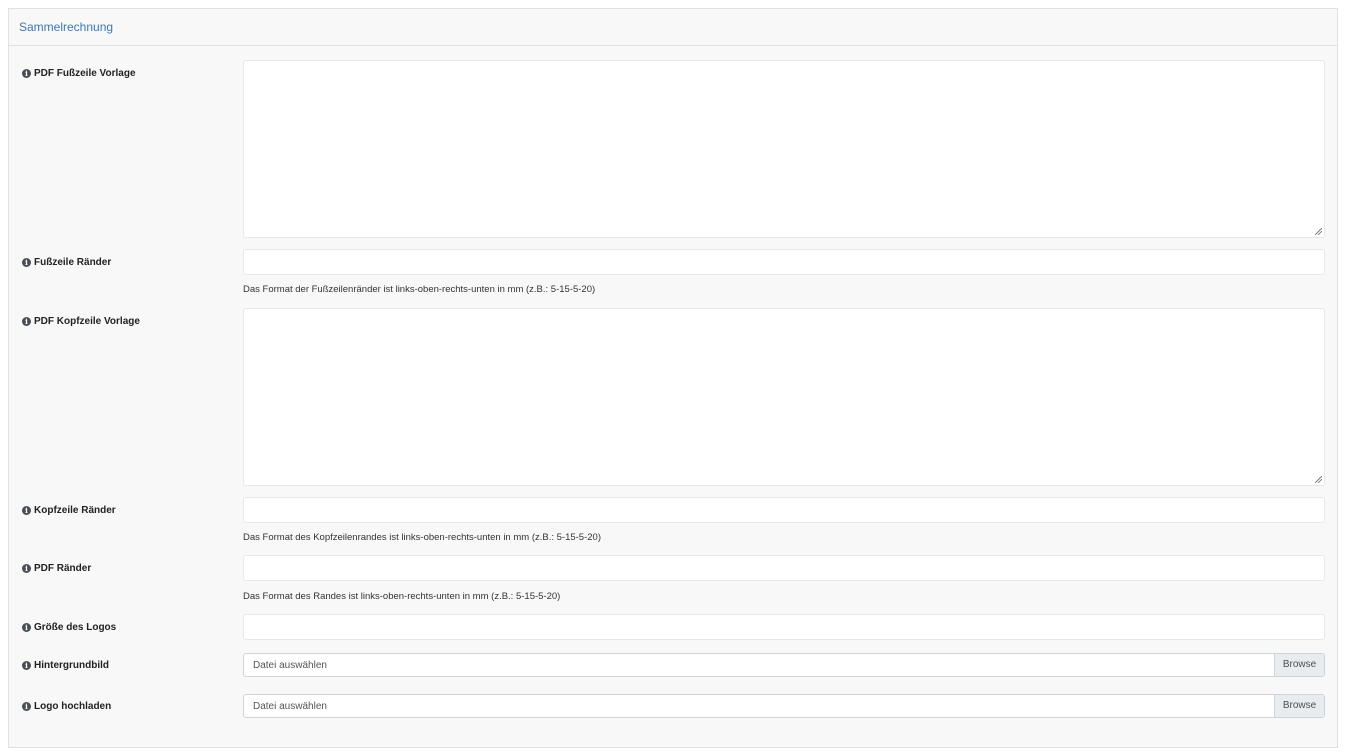 Image resolution: width=1351 pixels, height=756 pixels. I want to click on pdf-footer-template-label: i PDF Fußzeile Vorlage, so click(79, 73).